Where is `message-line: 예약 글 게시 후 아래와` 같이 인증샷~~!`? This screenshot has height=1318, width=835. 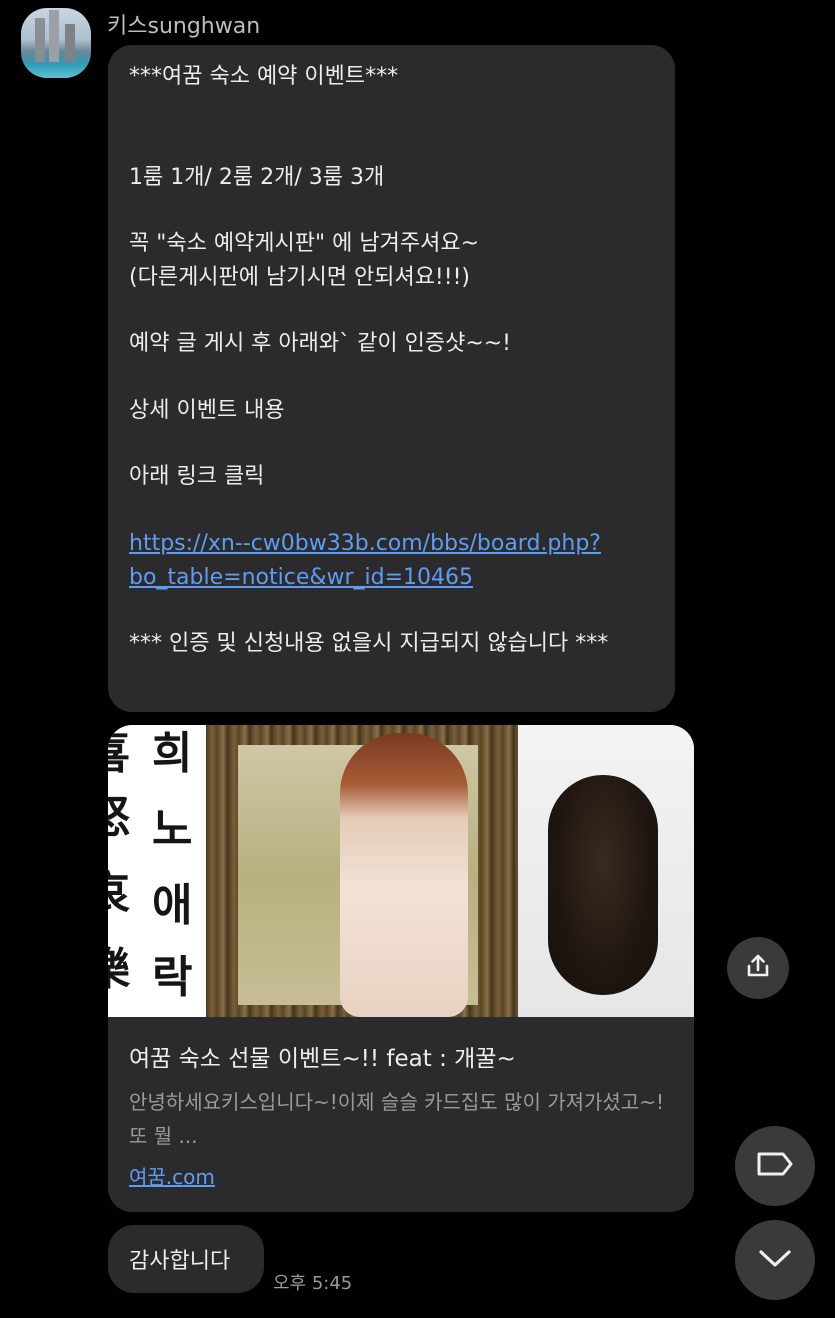
message-line: 예약 글 게시 후 아래와` 같이 인증샷~~! is located at coordinates (320, 343).